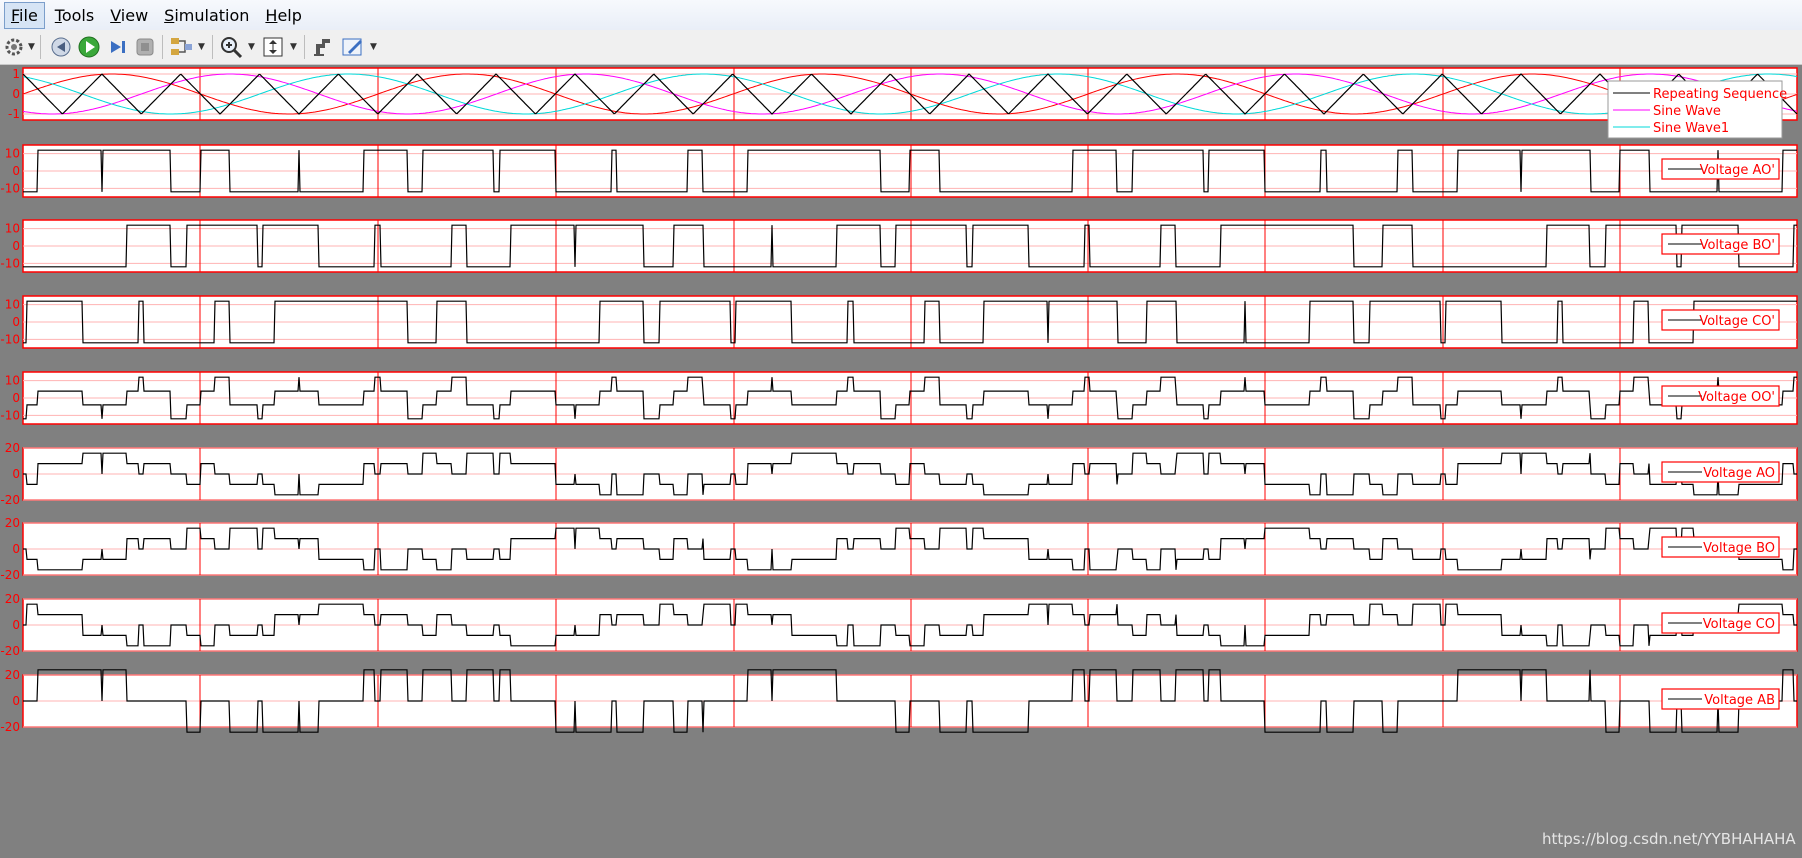 The image size is (1802, 858). What do you see at coordinates (1691, 128) in the screenshot?
I see `legend-entry: Sine Wave1` at bounding box center [1691, 128].